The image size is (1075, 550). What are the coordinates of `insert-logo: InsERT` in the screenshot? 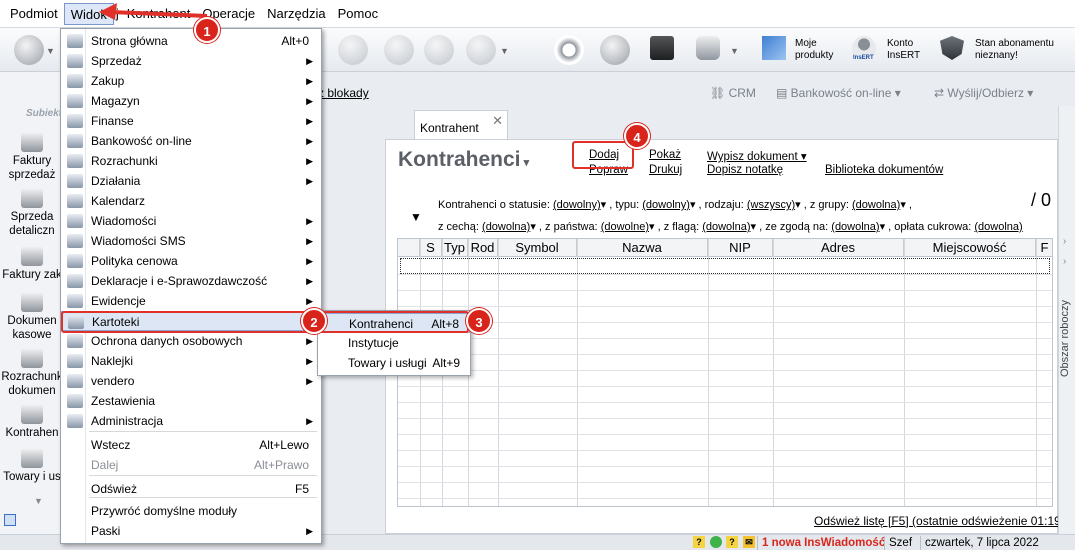 It's located at (863, 58).